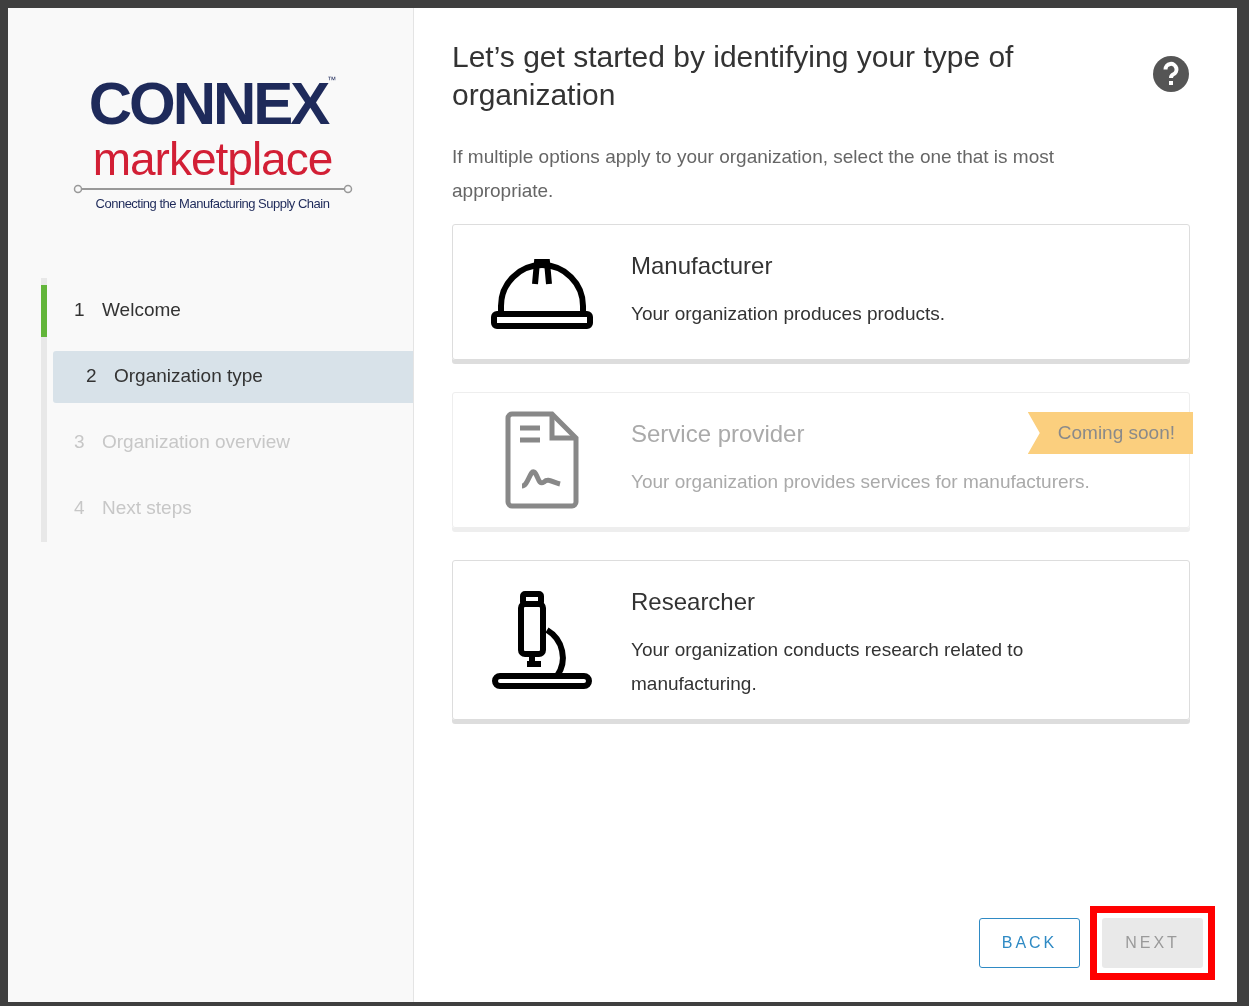  I want to click on intro-text: If multiple options apply to your organization, select the one that is most appropriate., so click(753, 174).